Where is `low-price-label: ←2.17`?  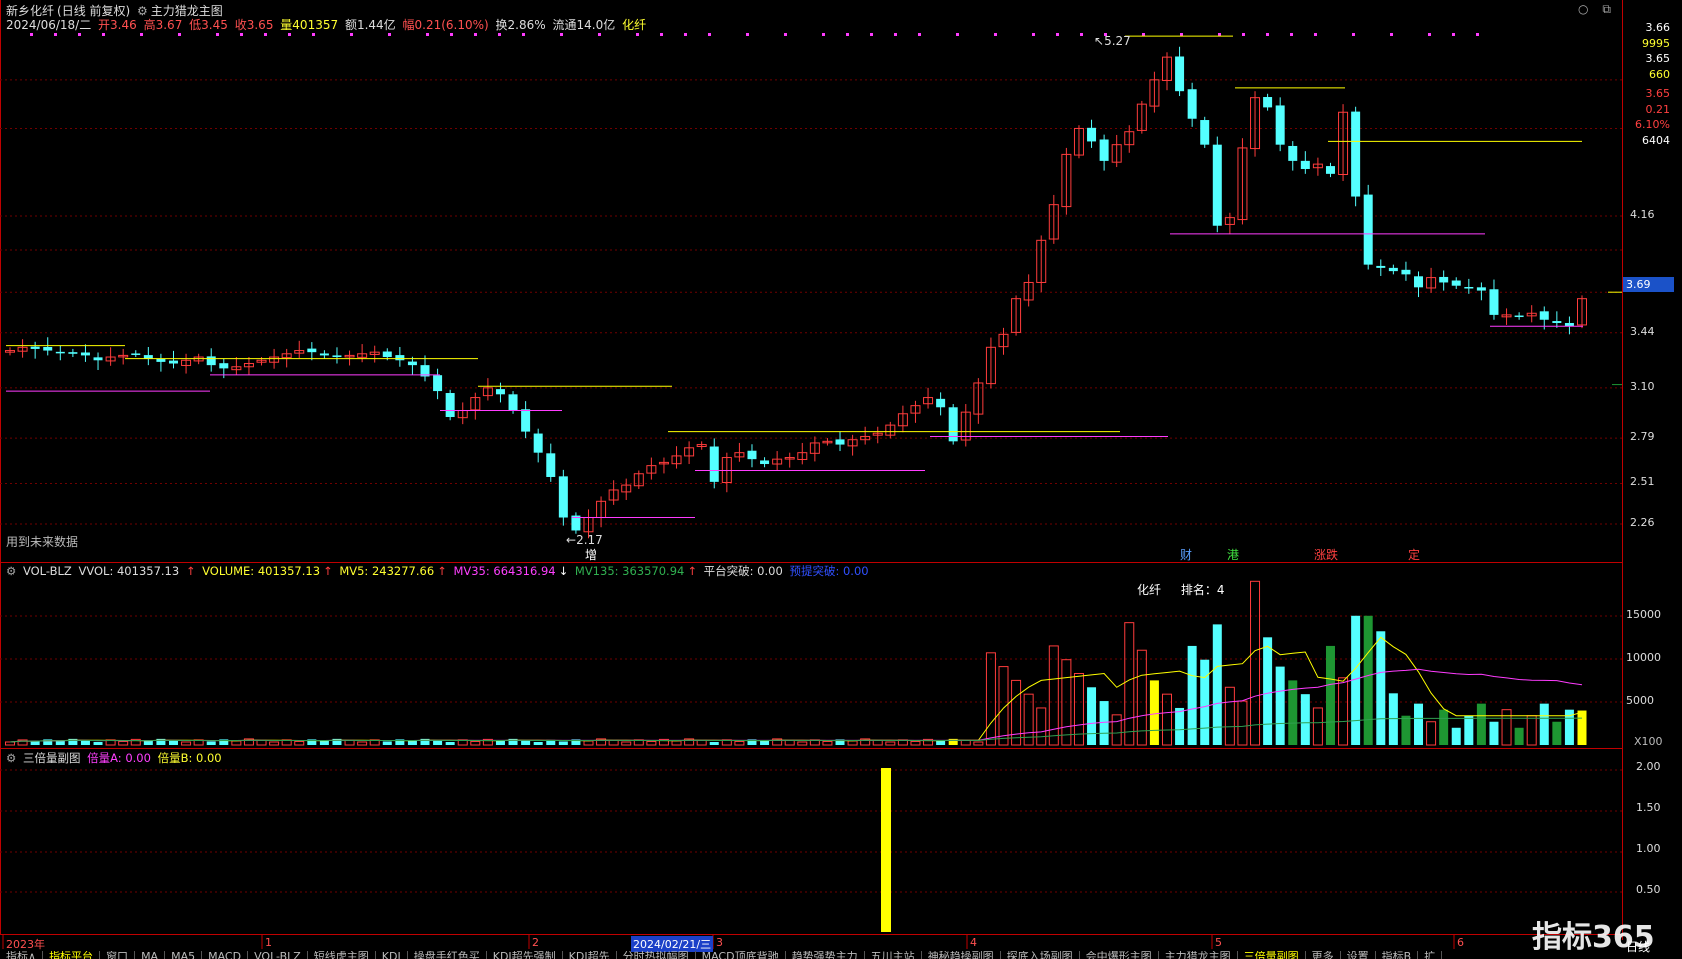
low-price-label: ←2.17 is located at coordinates (584, 540).